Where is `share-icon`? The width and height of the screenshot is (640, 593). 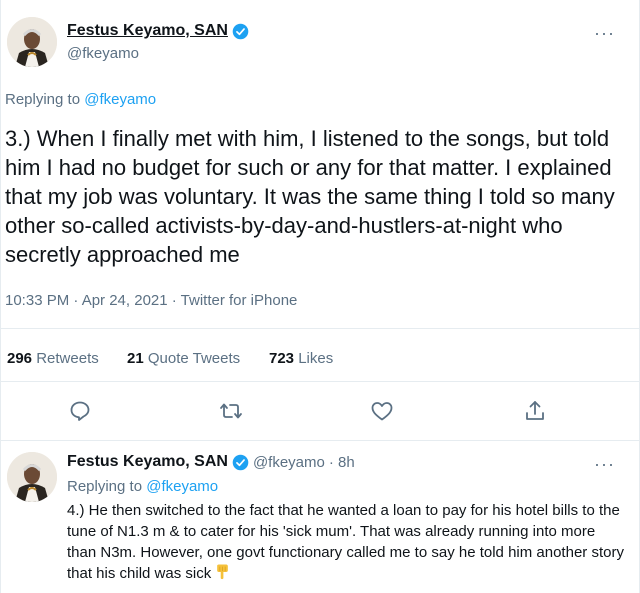 share-icon is located at coordinates (535, 411).